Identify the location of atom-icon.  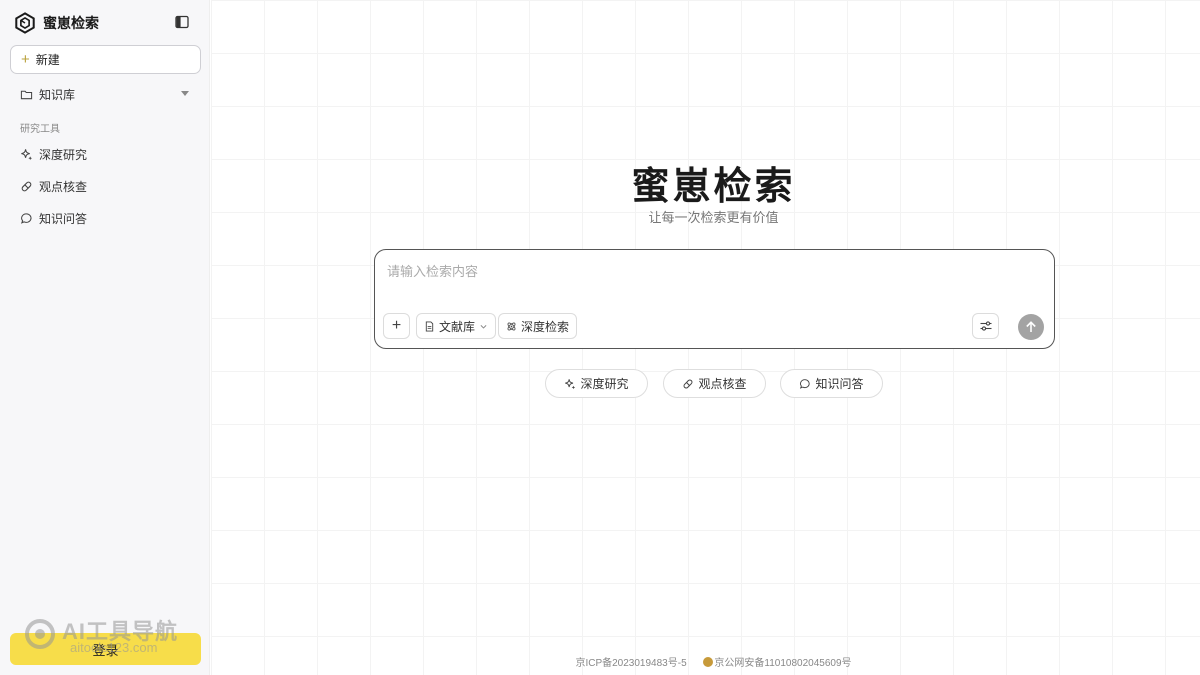
(511, 326).